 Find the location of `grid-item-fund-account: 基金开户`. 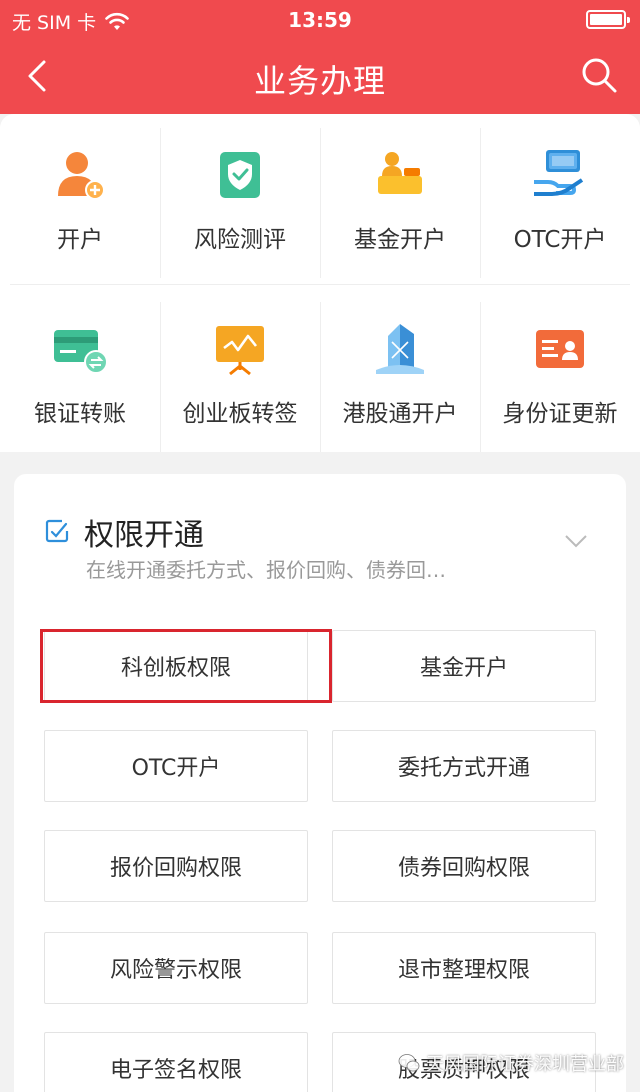

grid-item-fund-account: 基金开户 is located at coordinates (400, 203).